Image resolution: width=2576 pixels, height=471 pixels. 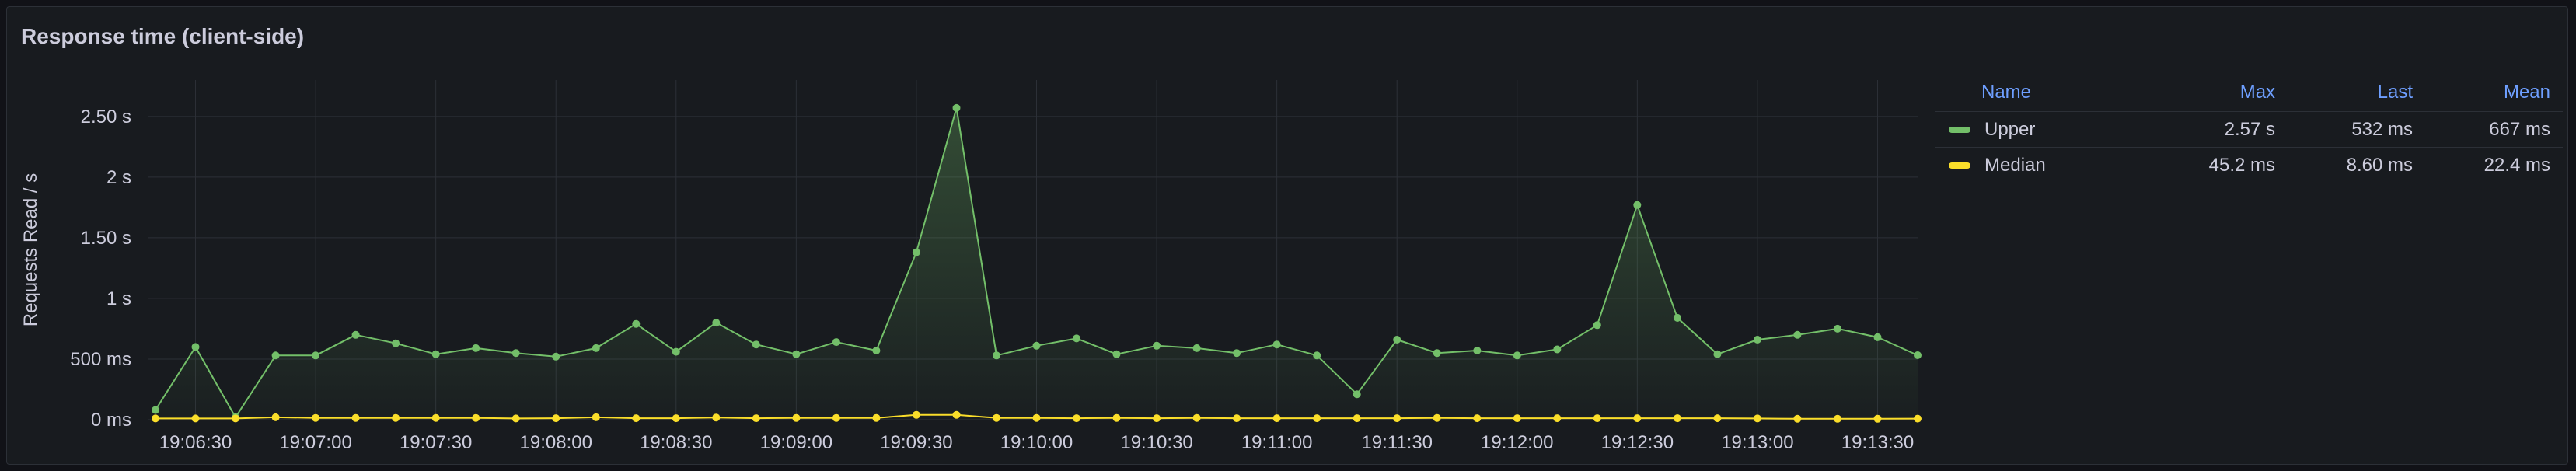 What do you see at coordinates (2219, 93) in the screenshot?
I see `legend-header-max: Max` at bounding box center [2219, 93].